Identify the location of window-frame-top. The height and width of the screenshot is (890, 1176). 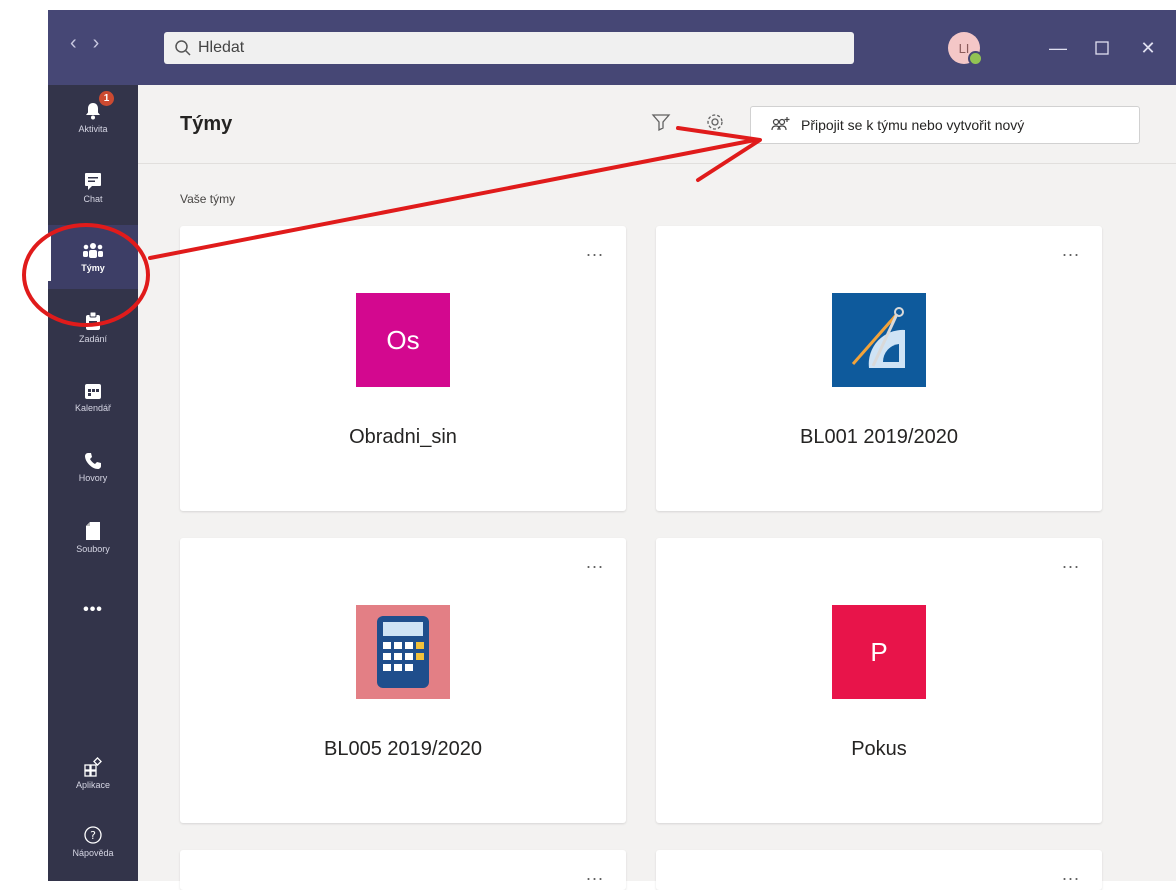
(588, 5).